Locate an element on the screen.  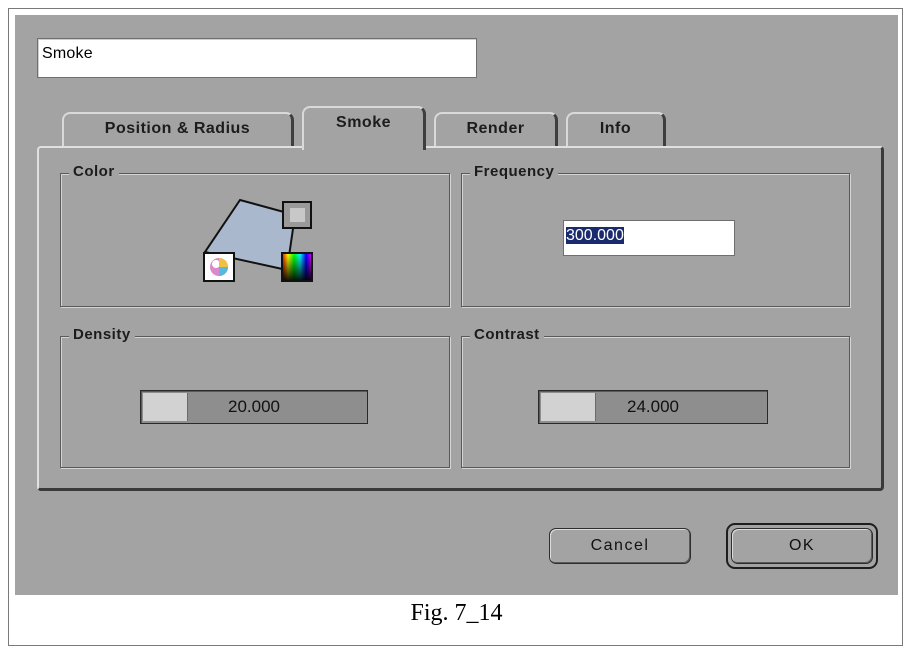
frequency-group-title: Frequency is located at coordinates (514, 171).